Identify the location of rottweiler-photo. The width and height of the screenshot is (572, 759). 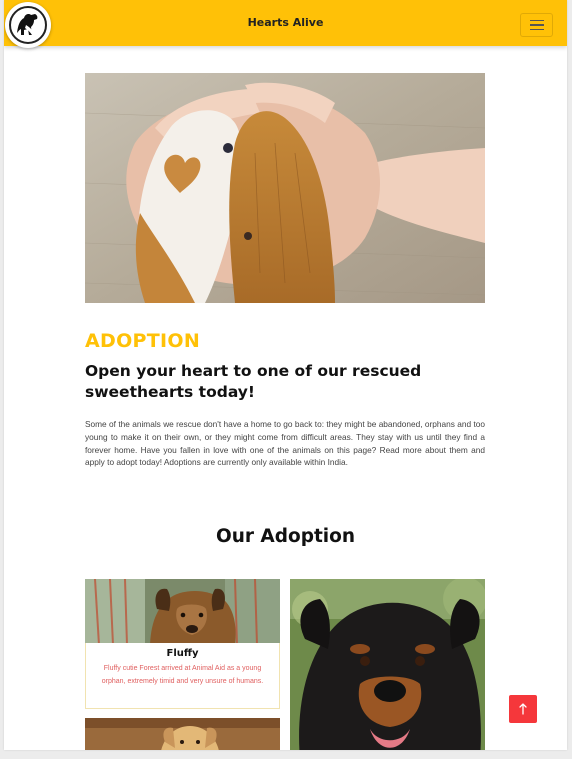
(387, 664).